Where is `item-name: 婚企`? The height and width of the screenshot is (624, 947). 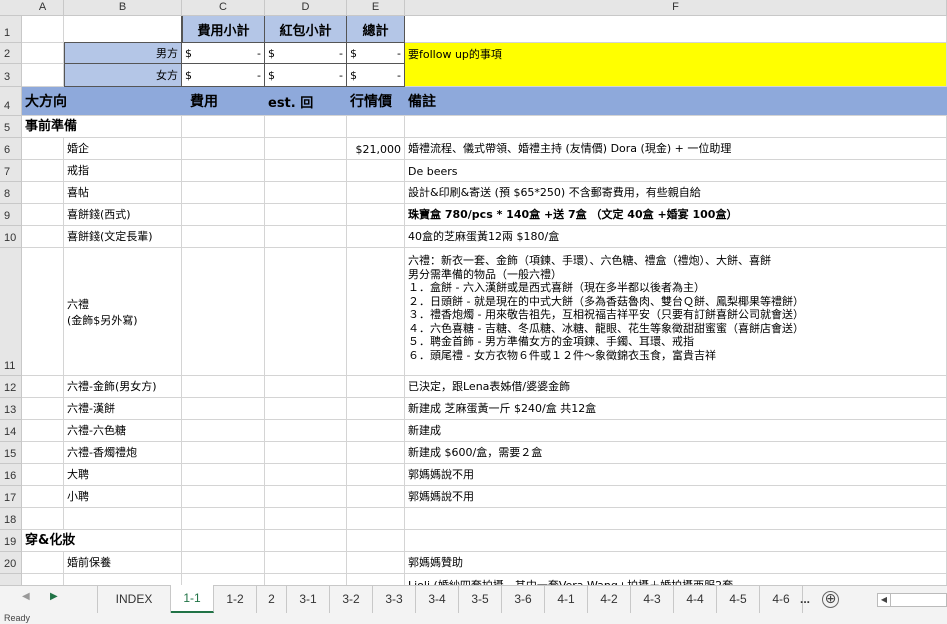 item-name: 婚企 is located at coordinates (123, 149).